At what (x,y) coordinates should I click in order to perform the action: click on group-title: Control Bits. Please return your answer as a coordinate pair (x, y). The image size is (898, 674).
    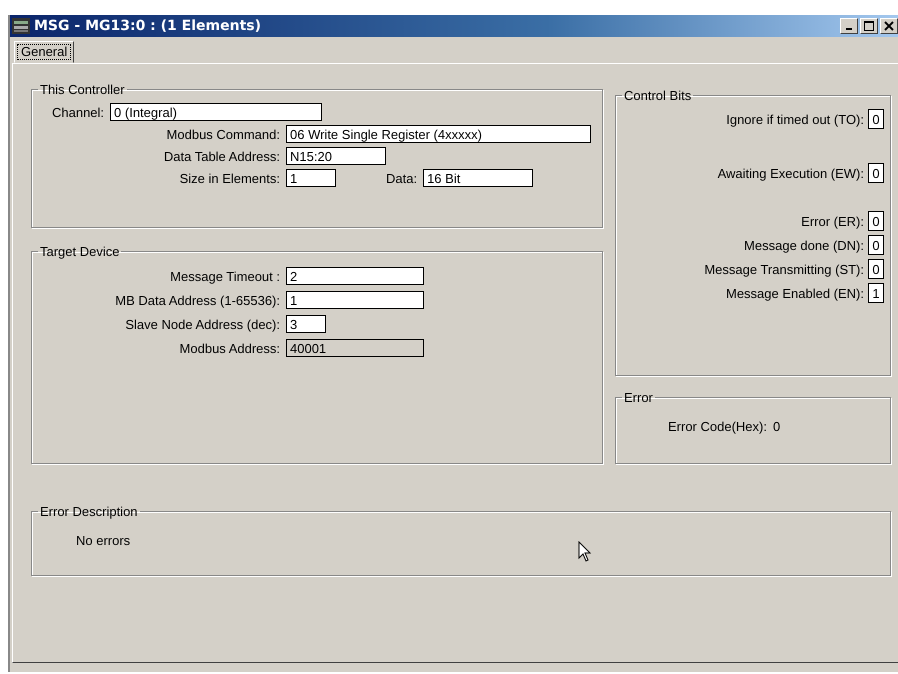
    Looking at the image, I should click on (657, 95).